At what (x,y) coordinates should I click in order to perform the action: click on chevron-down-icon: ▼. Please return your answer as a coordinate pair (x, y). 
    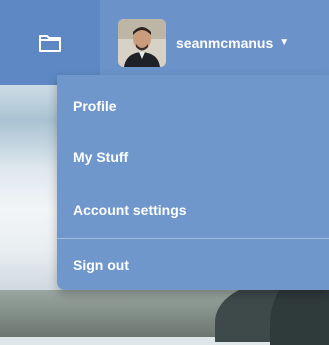
    Looking at the image, I should click on (284, 42).